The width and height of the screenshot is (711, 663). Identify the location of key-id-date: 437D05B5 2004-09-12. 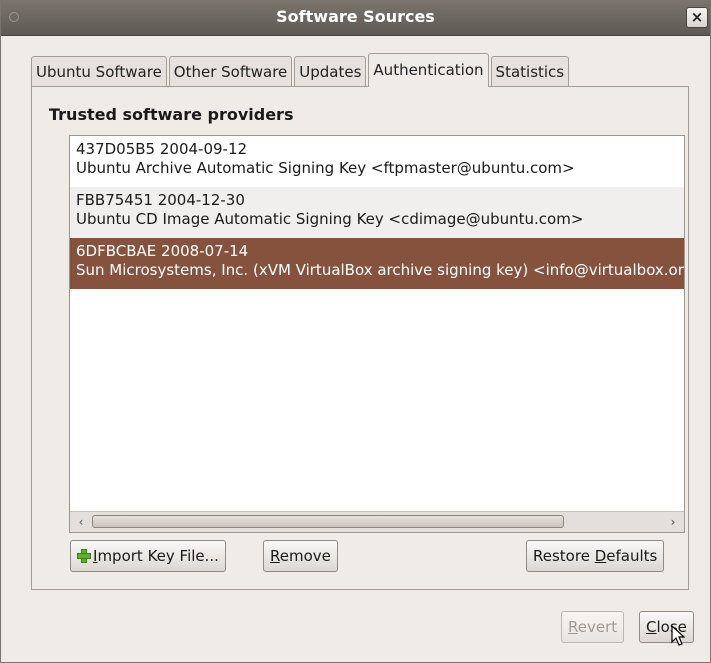
(162, 149).